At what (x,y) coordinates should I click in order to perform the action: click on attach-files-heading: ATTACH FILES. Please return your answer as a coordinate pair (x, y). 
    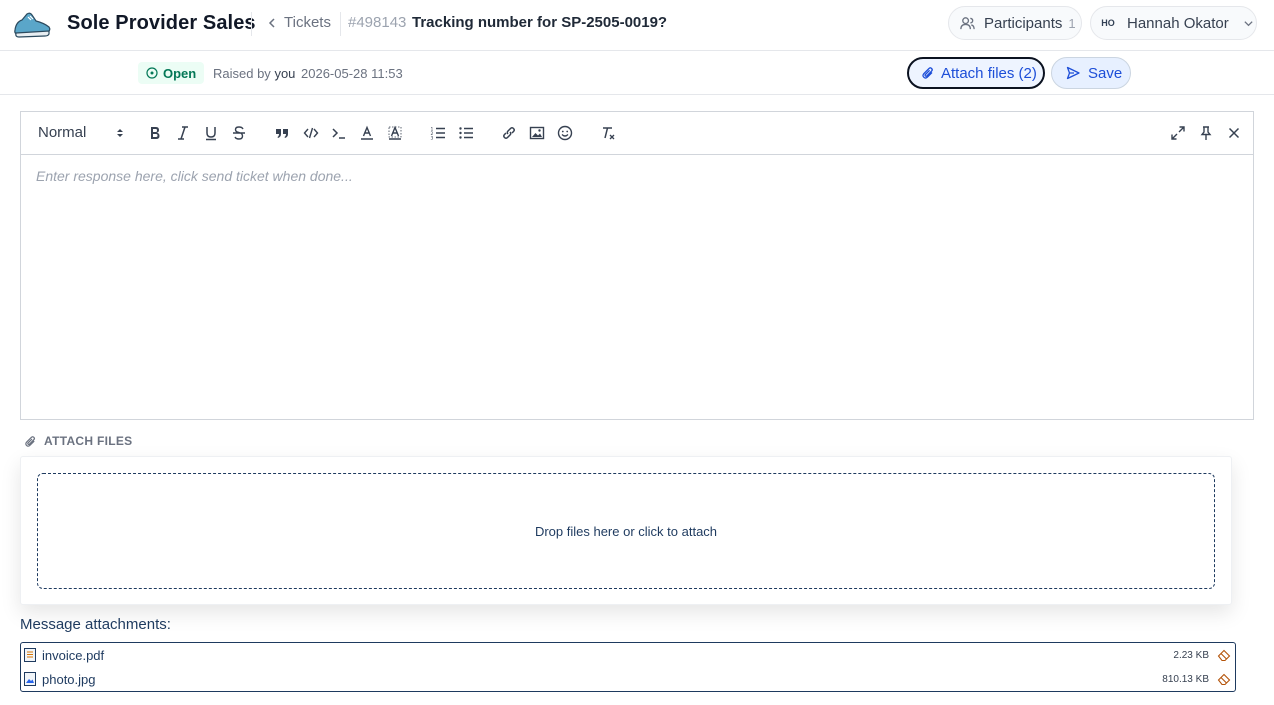
    Looking at the image, I should click on (78, 441).